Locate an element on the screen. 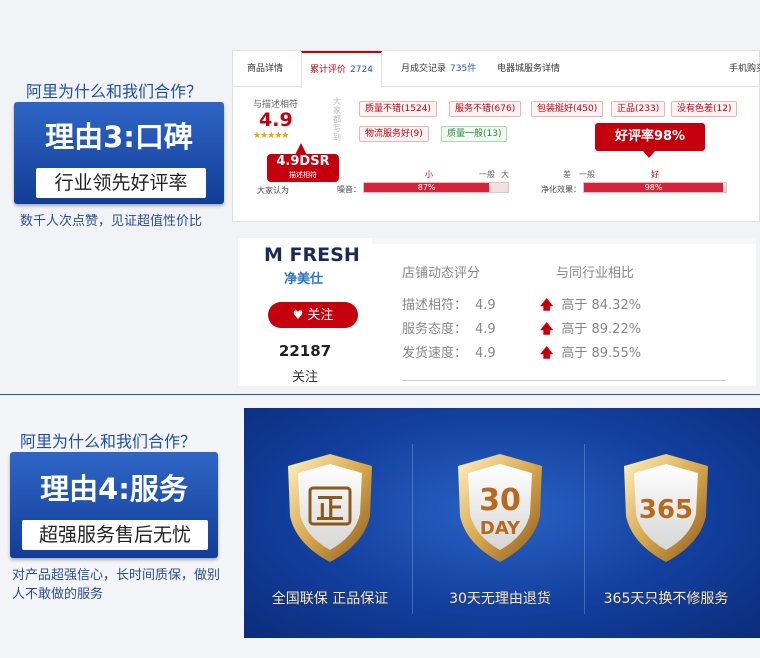 This screenshot has width=760, height=658. compare-value: 高于 84.32% is located at coordinates (601, 305).